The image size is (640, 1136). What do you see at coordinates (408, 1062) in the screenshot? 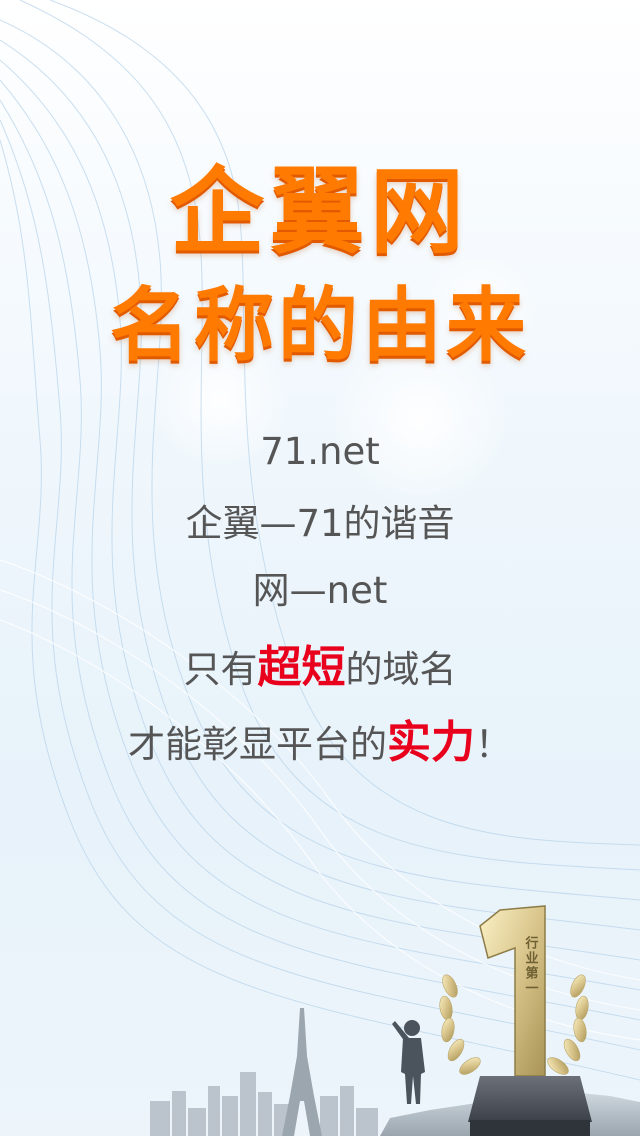
I see `businessman-figure` at bounding box center [408, 1062].